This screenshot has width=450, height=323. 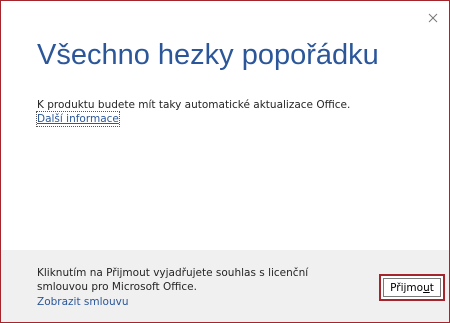 What do you see at coordinates (208, 55) in the screenshot?
I see `dialog-title: Všechno hezky popořádku` at bounding box center [208, 55].